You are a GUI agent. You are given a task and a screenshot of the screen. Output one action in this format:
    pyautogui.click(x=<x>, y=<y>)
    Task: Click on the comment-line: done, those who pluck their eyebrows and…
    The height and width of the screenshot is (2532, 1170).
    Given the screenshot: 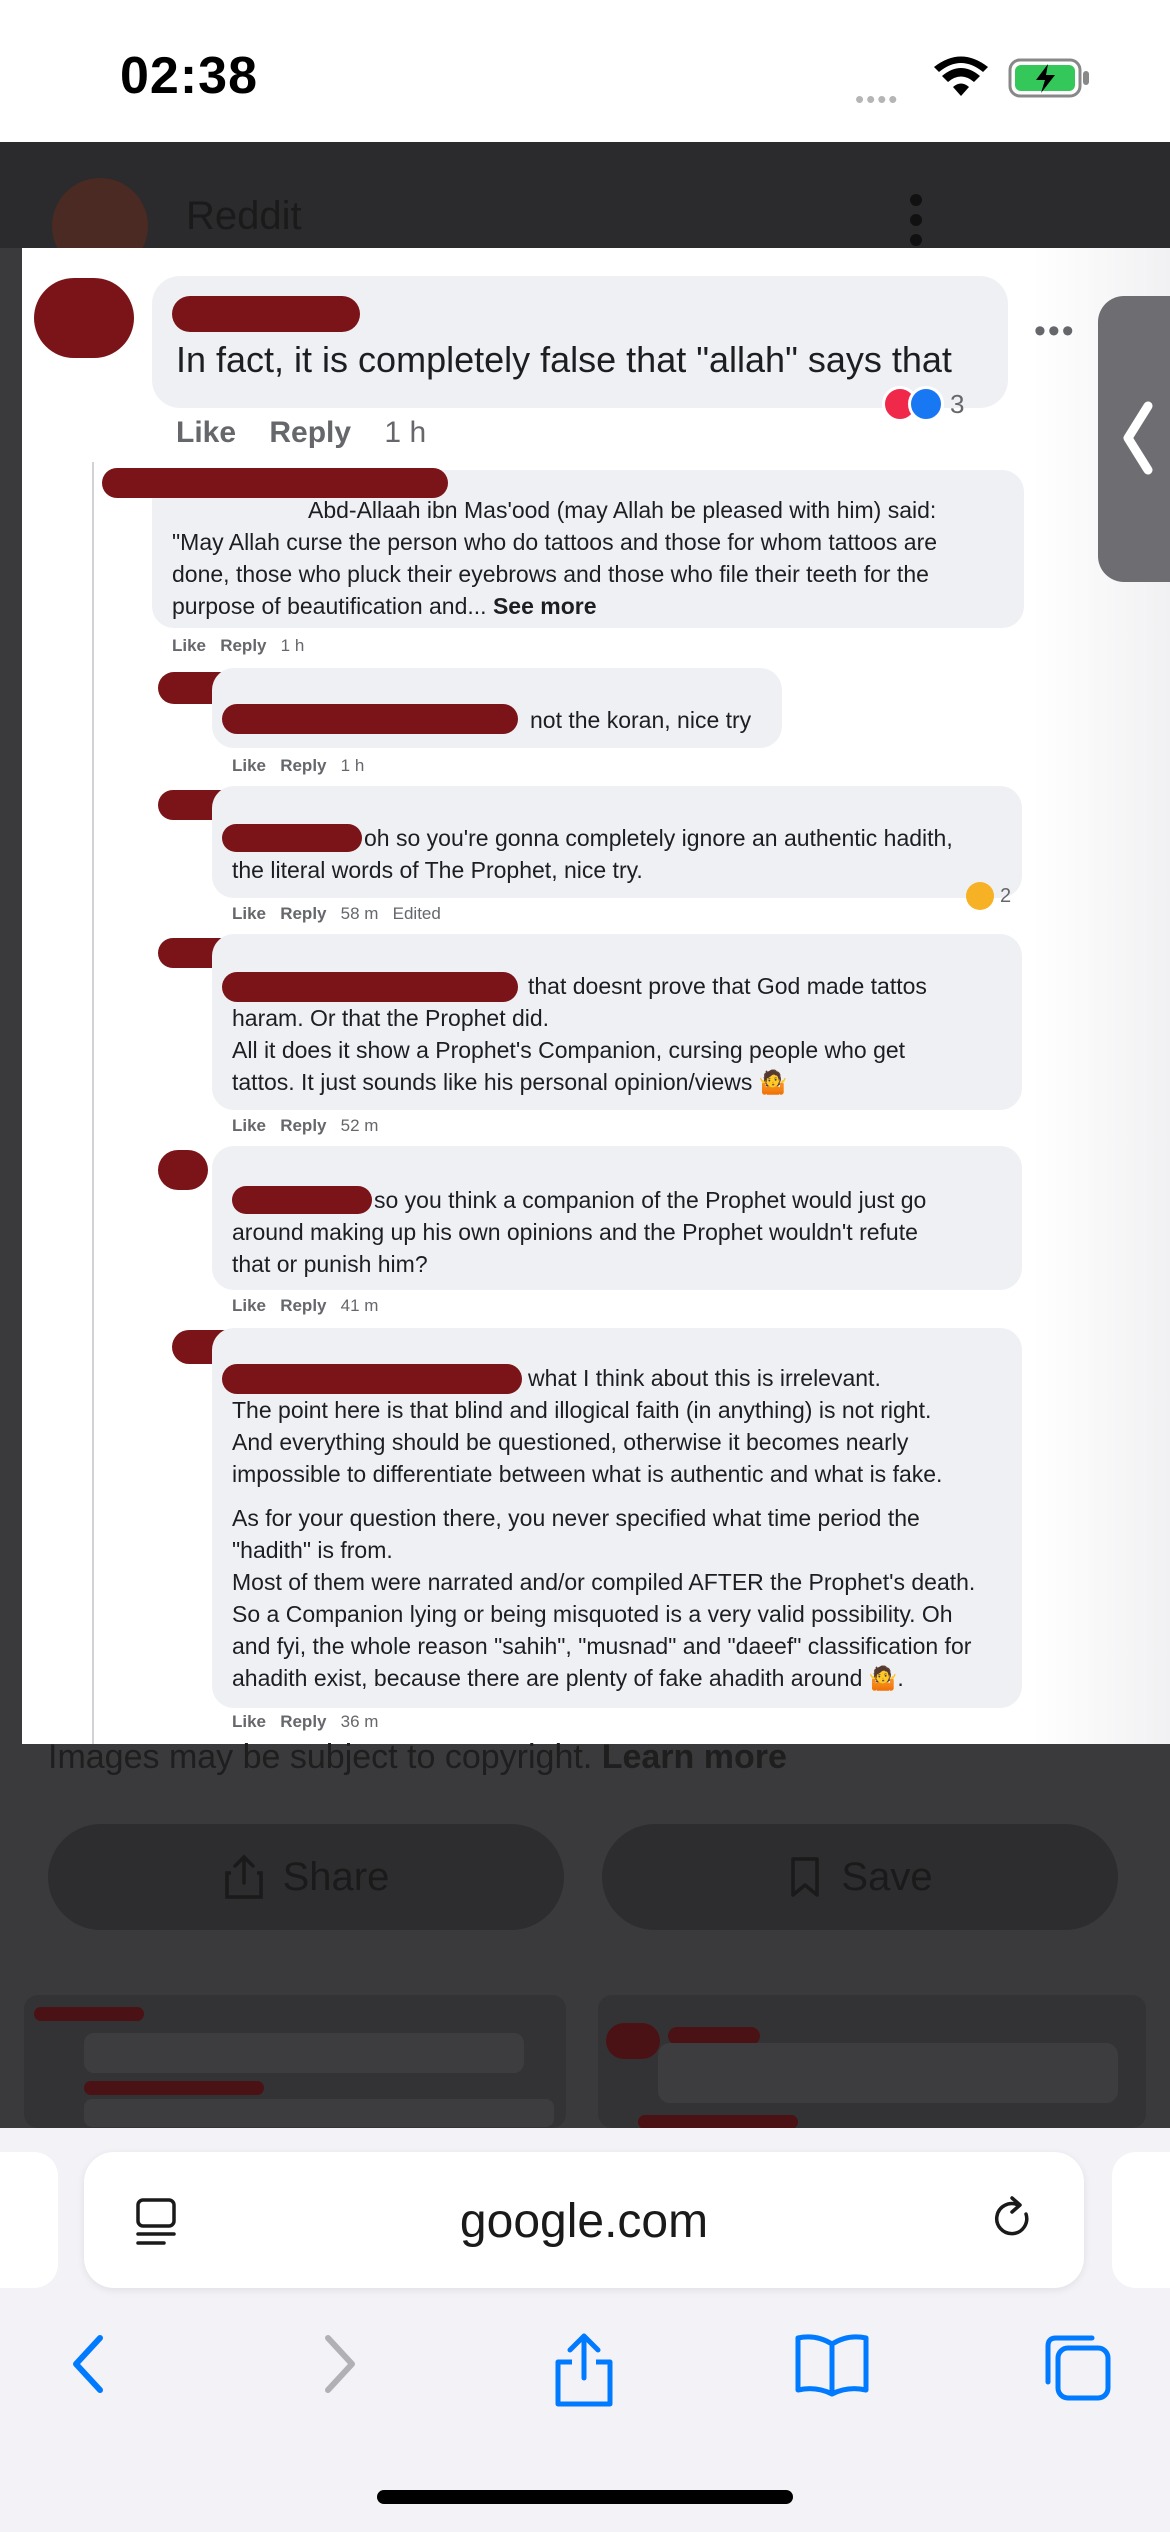 What is the action you would take?
    pyautogui.click(x=550, y=574)
    